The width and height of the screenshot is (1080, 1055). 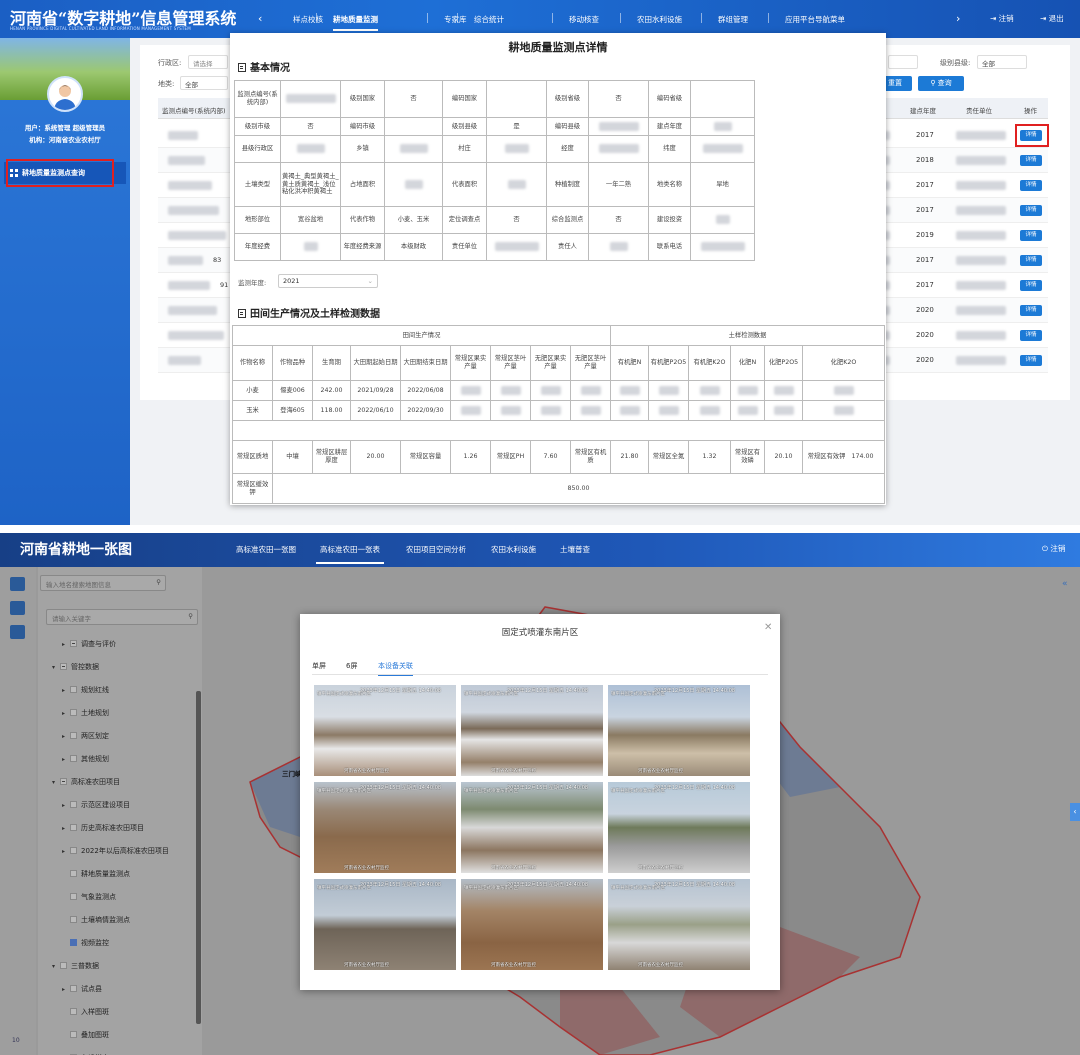 I want to click on logout-button: ⇥ 注销, so click(x=1002, y=18).